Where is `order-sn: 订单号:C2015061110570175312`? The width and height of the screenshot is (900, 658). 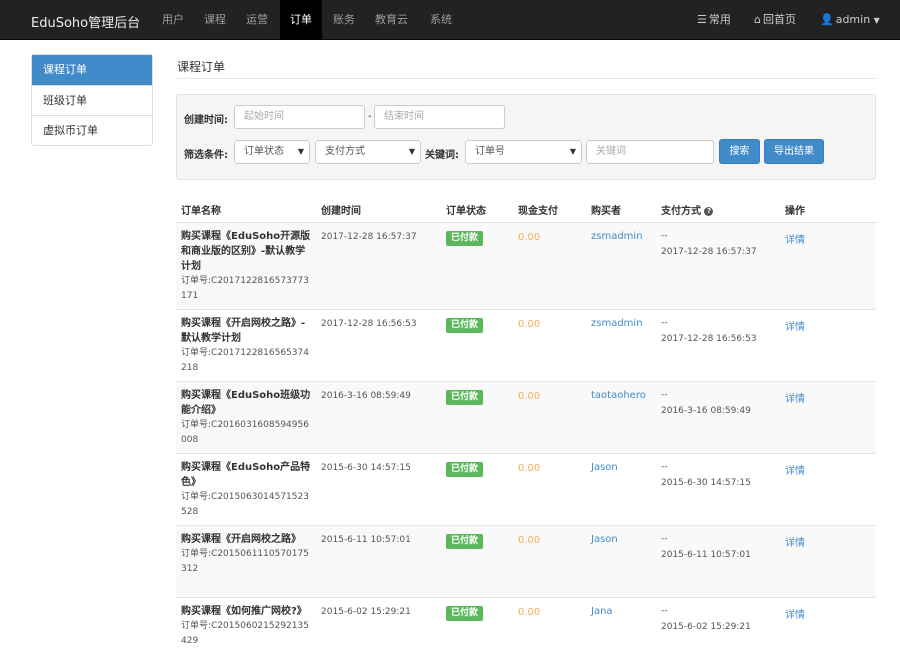
order-sn: 订单号:C2015061110570175312 is located at coordinates (246, 562).